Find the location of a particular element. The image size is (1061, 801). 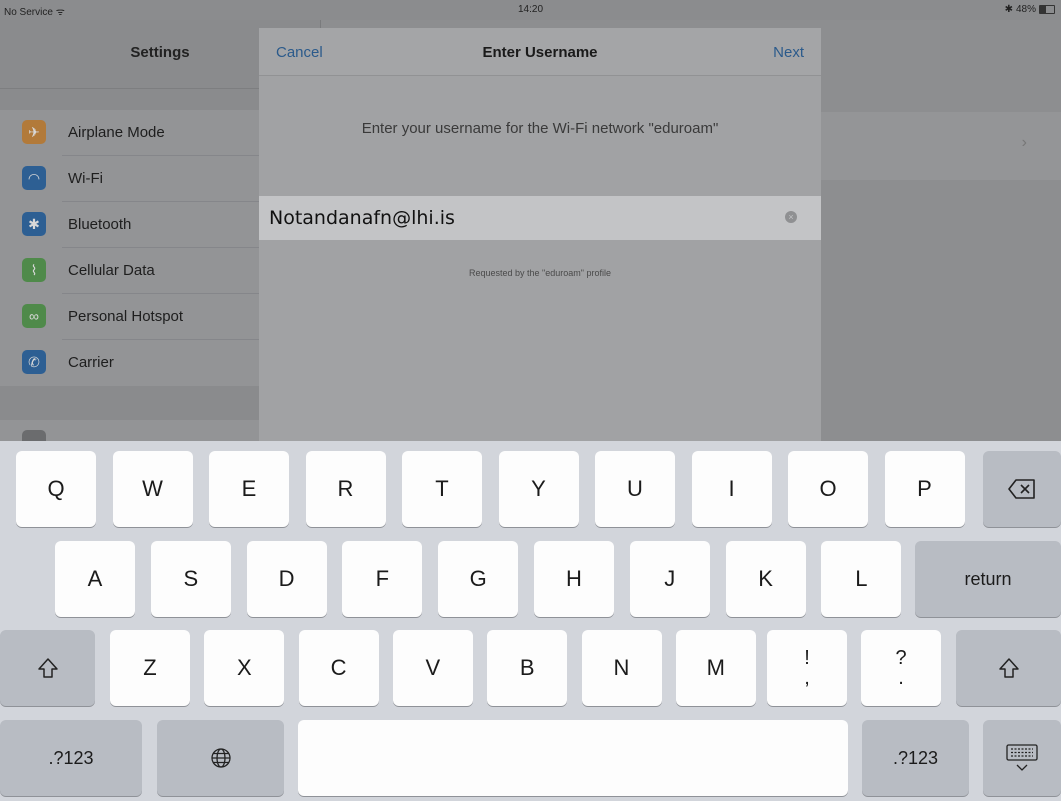

sidebar-item-label: Carrier is located at coordinates (91, 362).